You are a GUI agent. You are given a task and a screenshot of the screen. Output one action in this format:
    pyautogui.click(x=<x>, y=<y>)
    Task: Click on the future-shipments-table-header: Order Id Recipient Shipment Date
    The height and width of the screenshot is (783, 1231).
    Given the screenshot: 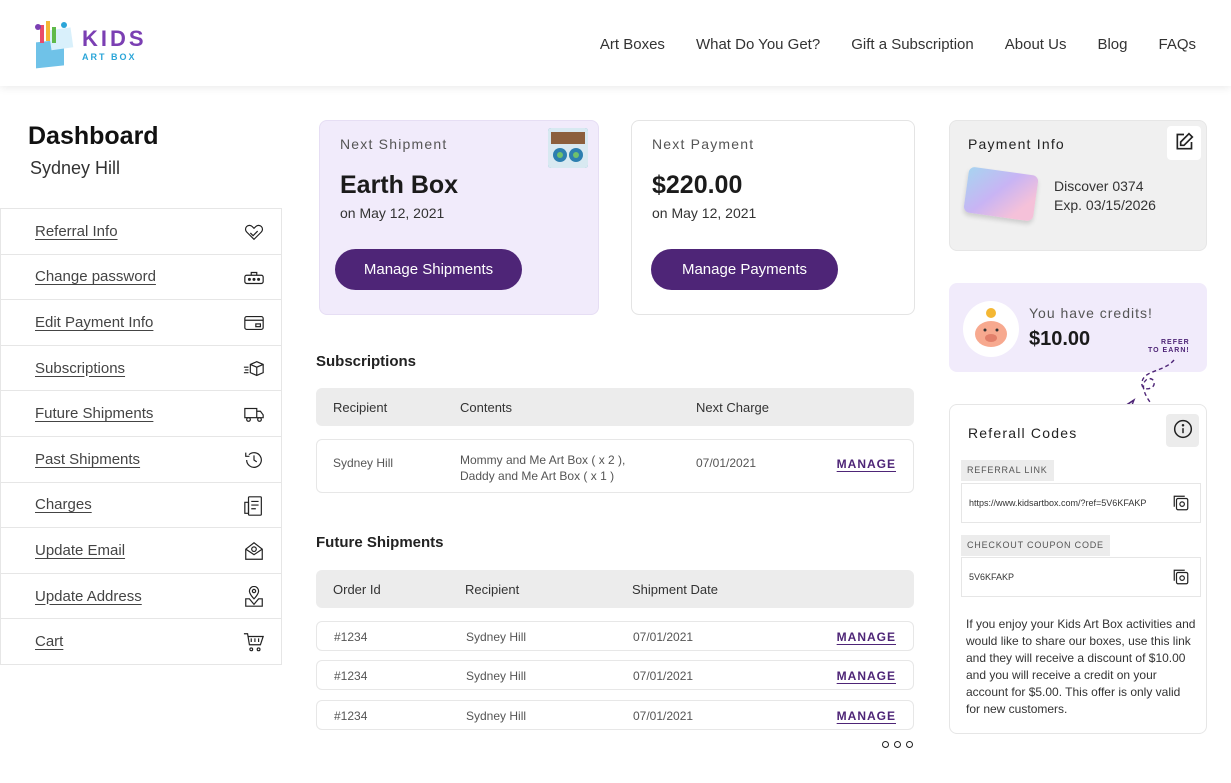 What is the action you would take?
    pyautogui.click(x=615, y=589)
    